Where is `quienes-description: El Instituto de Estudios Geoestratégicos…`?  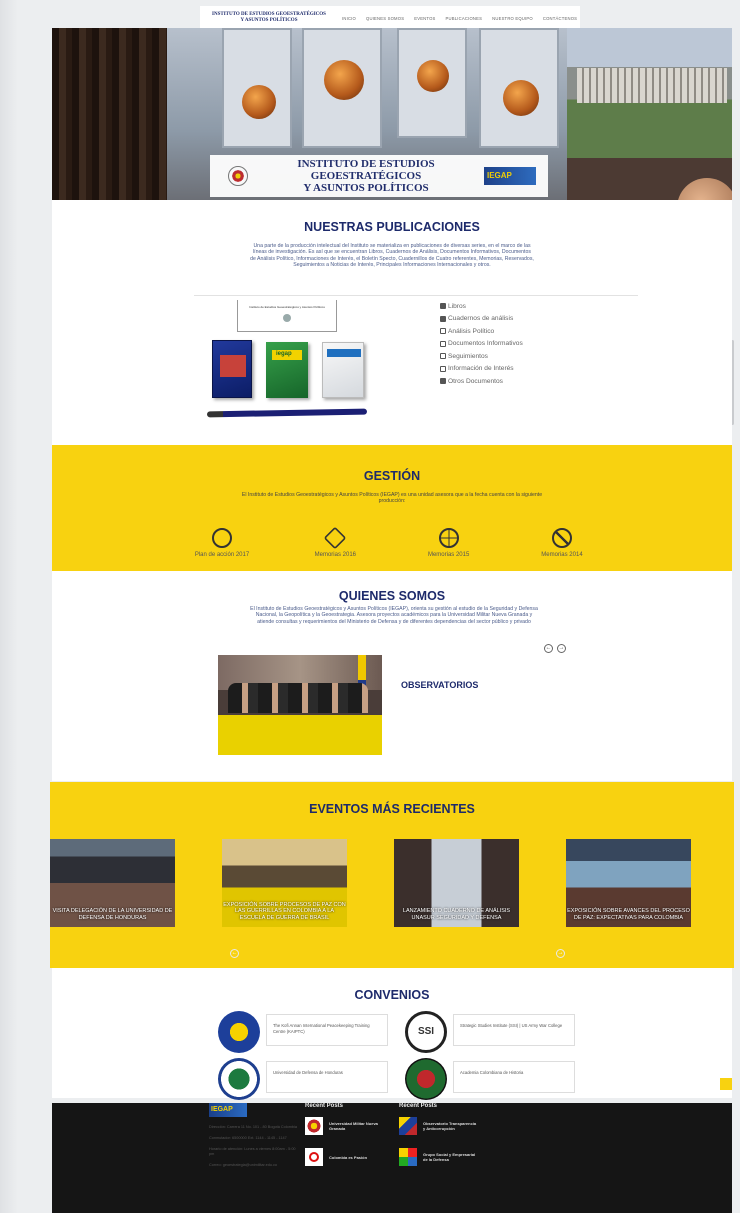 quienes-description: El Instituto de Estudios Geoestratégicos… is located at coordinates (394, 615).